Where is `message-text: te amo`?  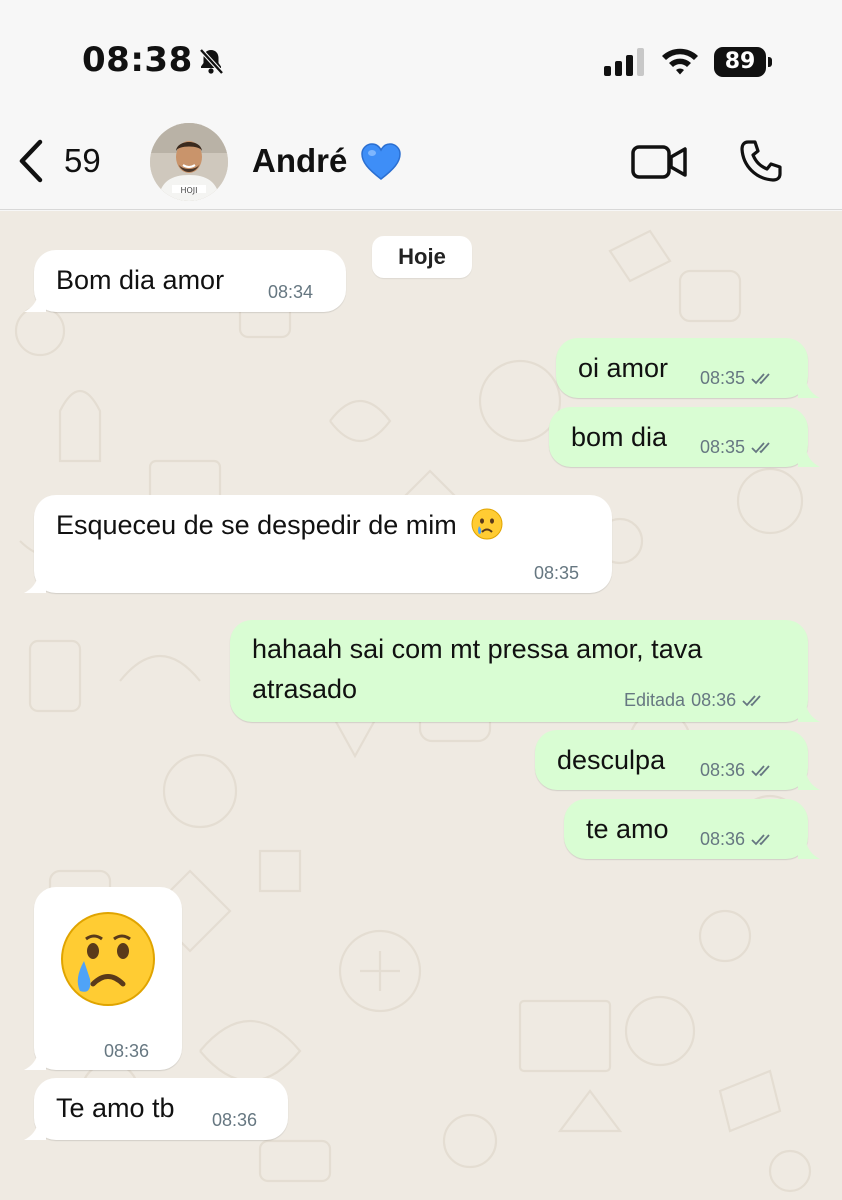
message-text: te amo is located at coordinates (627, 829).